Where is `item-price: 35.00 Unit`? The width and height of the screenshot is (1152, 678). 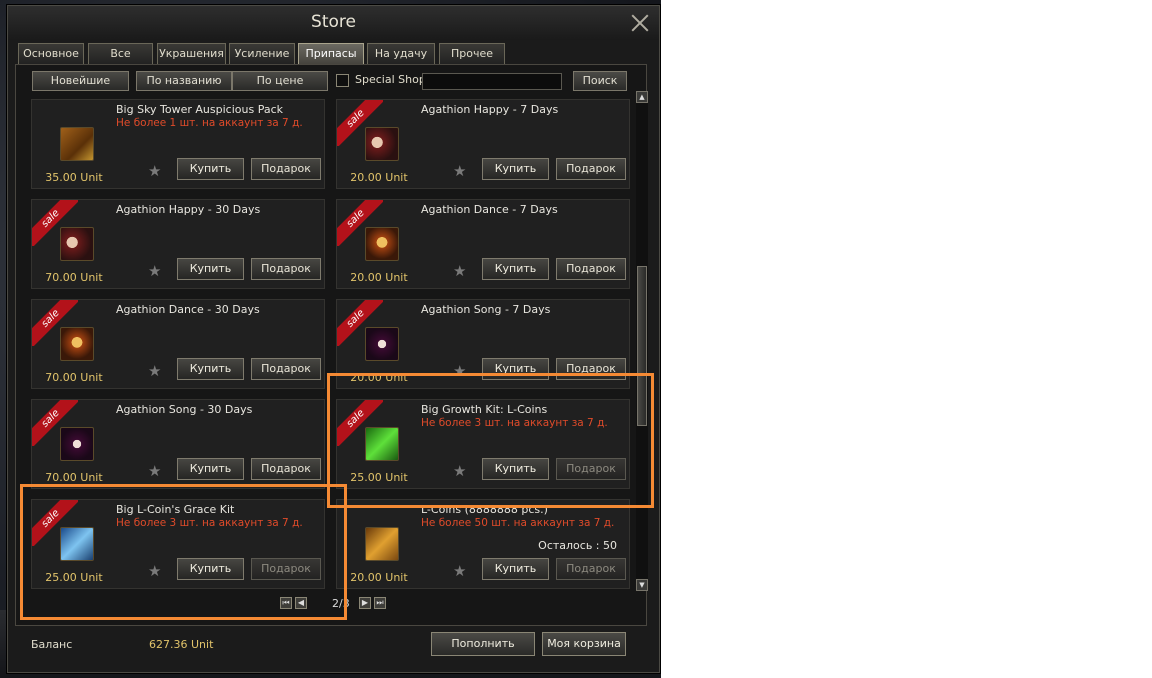 item-price: 35.00 Unit is located at coordinates (74, 177).